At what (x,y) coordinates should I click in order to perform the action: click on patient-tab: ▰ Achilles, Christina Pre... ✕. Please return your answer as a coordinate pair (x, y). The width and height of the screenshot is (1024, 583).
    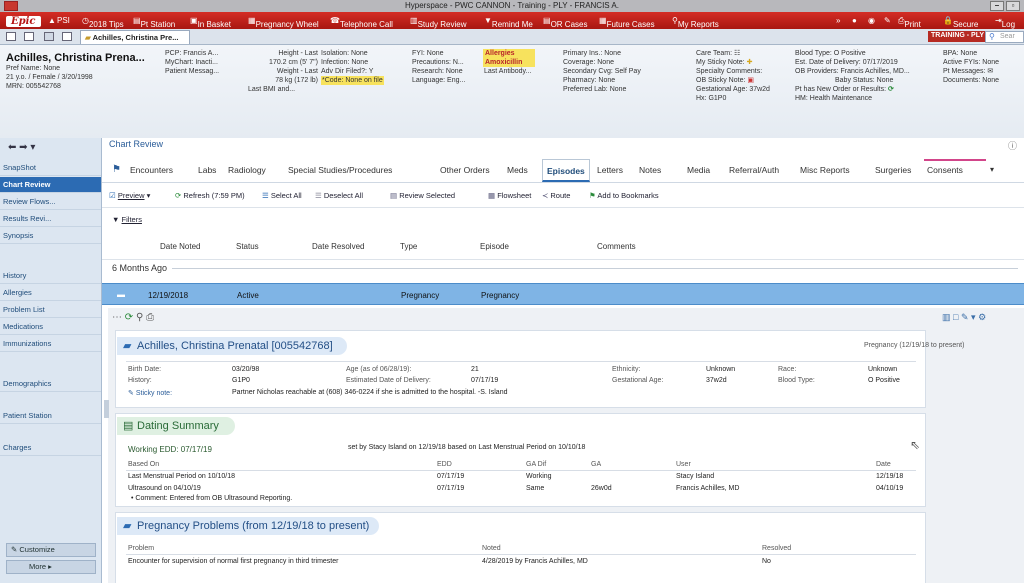
    Looking at the image, I should click on (135, 42).